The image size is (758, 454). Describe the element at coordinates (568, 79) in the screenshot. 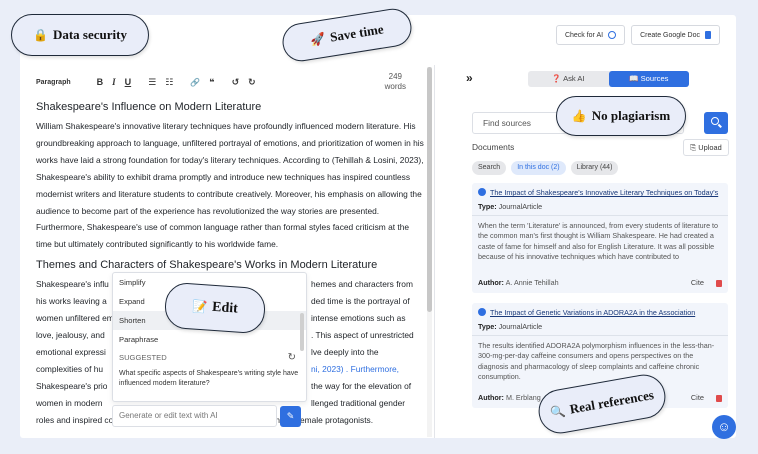

I see `tab-ask-ai: ❓ Ask AI` at that location.